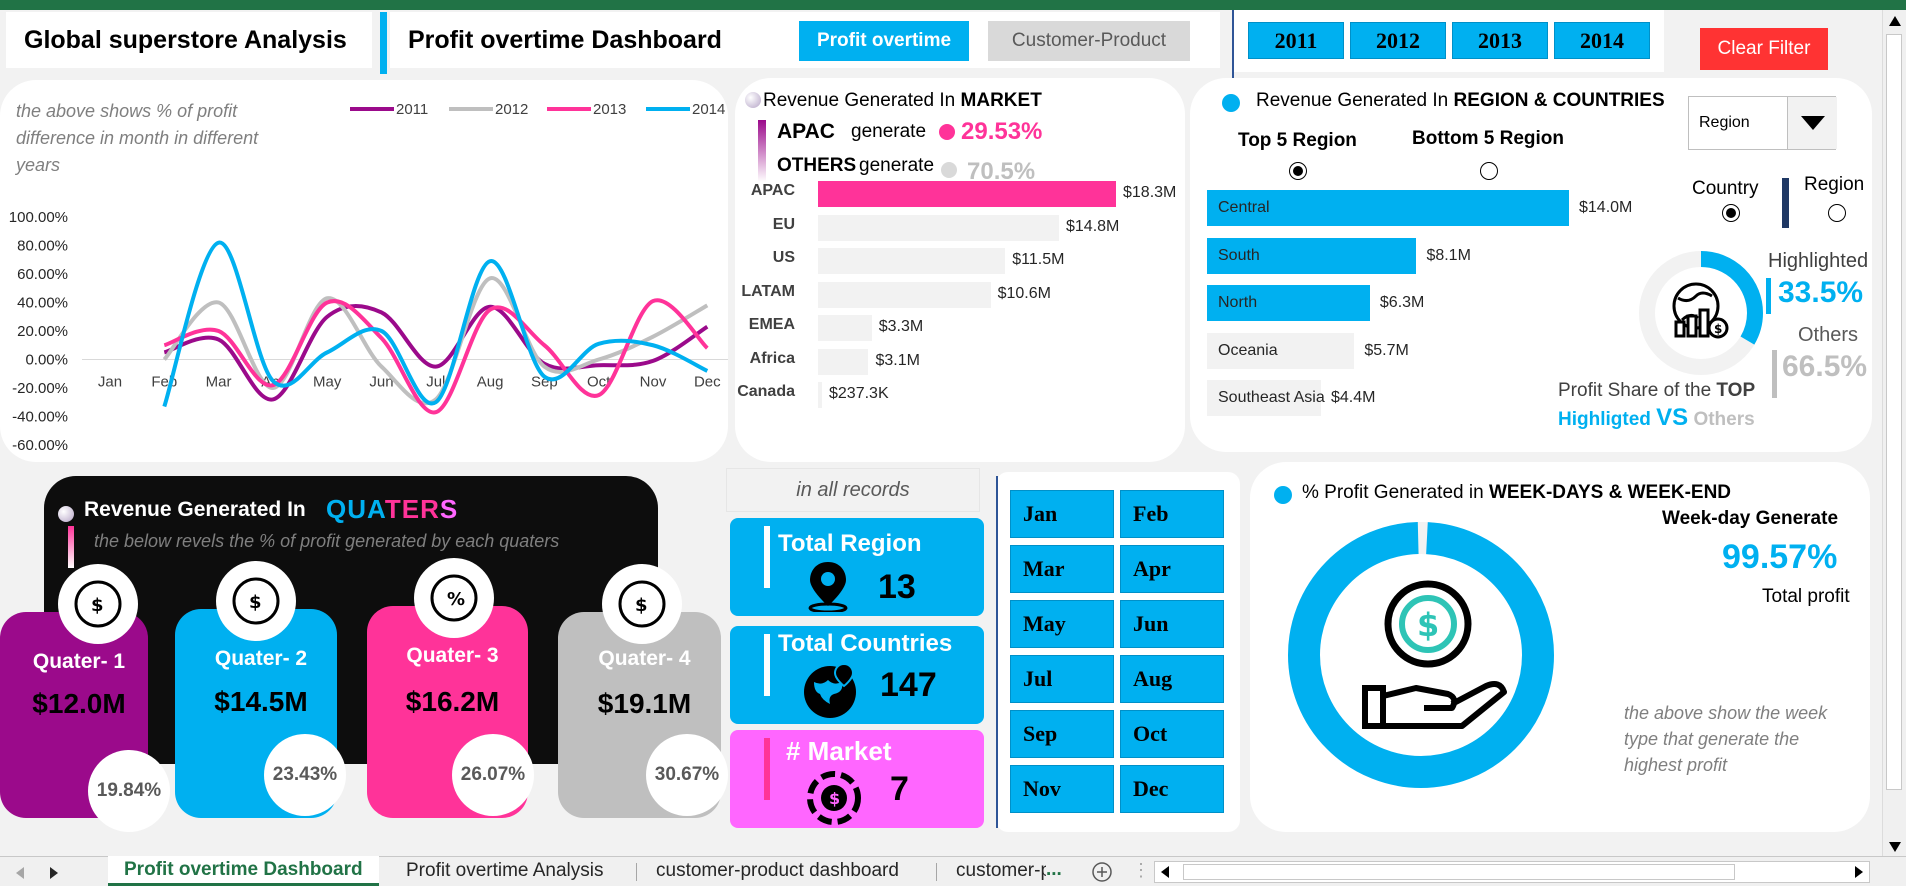  What do you see at coordinates (1271, 397) in the screenshot?
I see `region-bar-label: Southeast Asia` at bounding box center [1271, 397].